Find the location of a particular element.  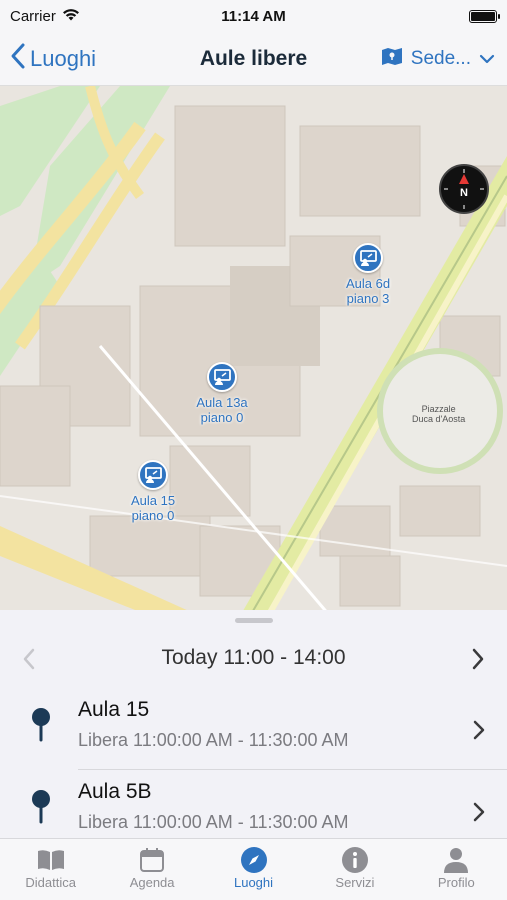

compass-icon: N is located at coordinates (464, 189).